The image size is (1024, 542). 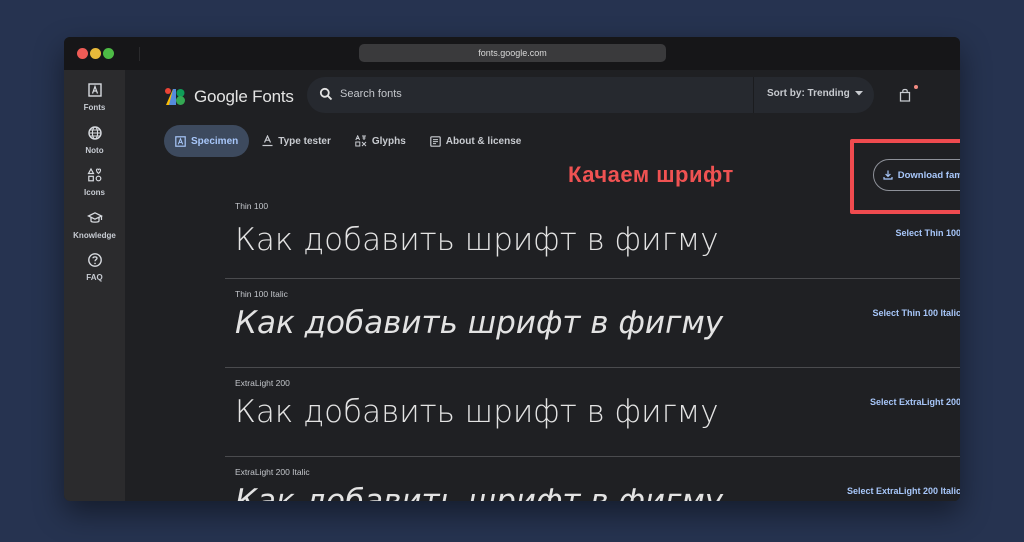 I want to click on select-style-label: Select Thin 100 Italic, so click(x=916, y=313).